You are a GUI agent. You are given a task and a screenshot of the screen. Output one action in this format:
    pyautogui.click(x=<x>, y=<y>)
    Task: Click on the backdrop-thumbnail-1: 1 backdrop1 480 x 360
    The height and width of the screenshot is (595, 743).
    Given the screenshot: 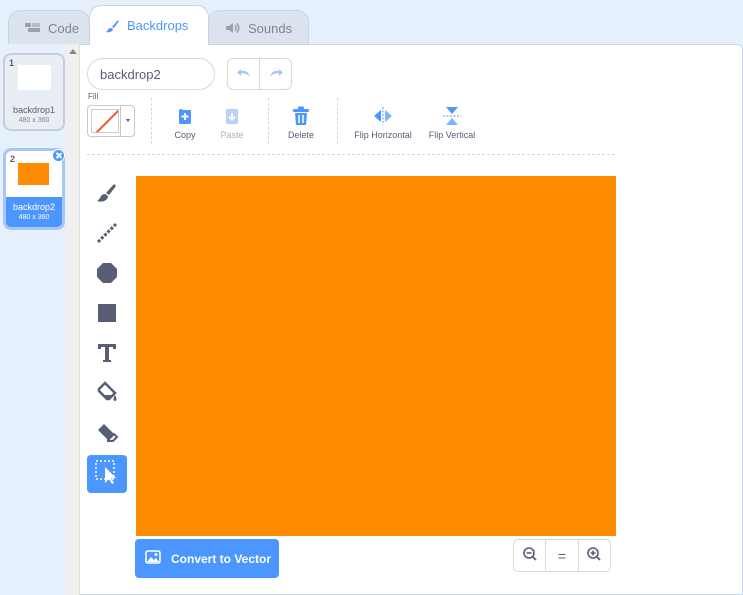 What is the action you would take?
    pyautogui.click(x=34, y=92)
    